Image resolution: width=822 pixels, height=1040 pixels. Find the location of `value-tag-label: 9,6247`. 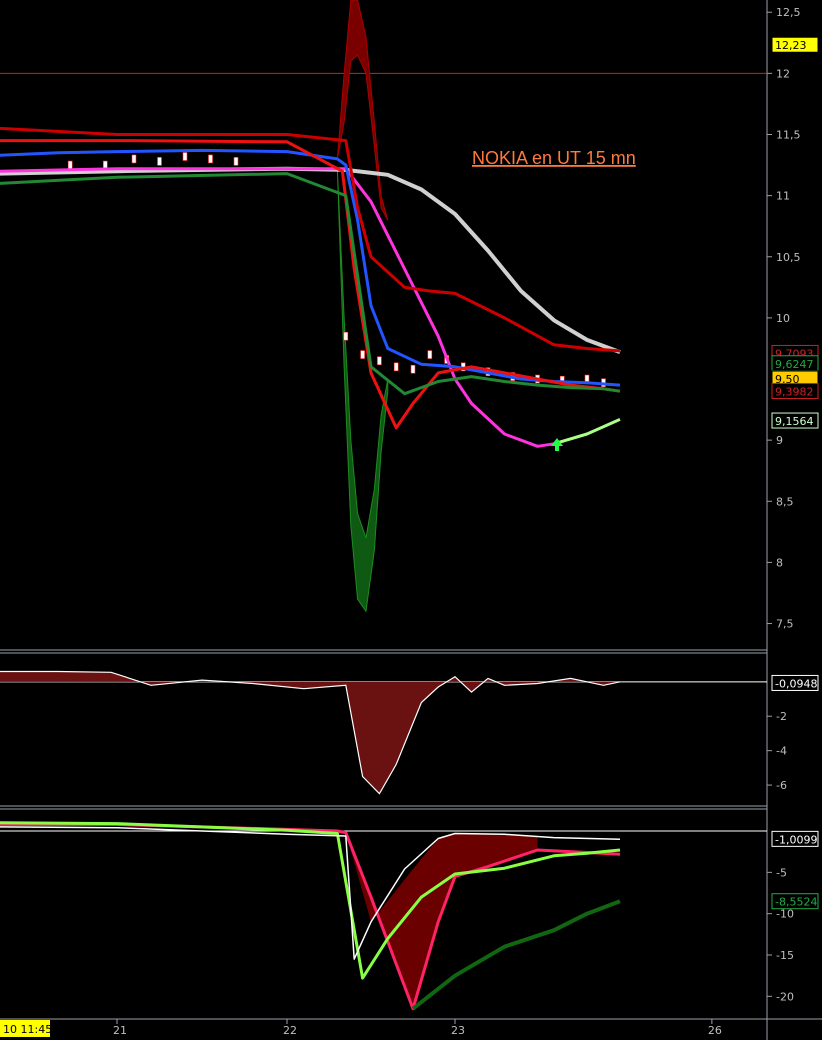

value-tag-label: 9,6247 is located at coordinates (794, 364).